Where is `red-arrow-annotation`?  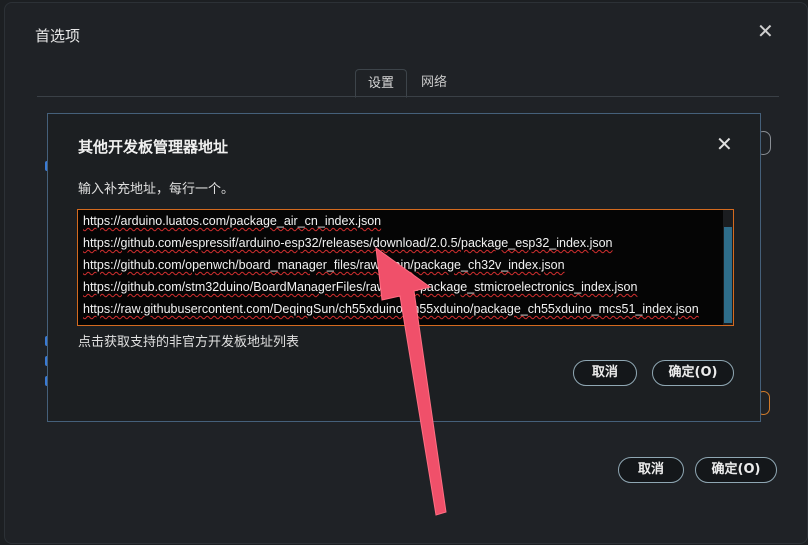
red-arrow-annotation is located at coordinates (411, 381).